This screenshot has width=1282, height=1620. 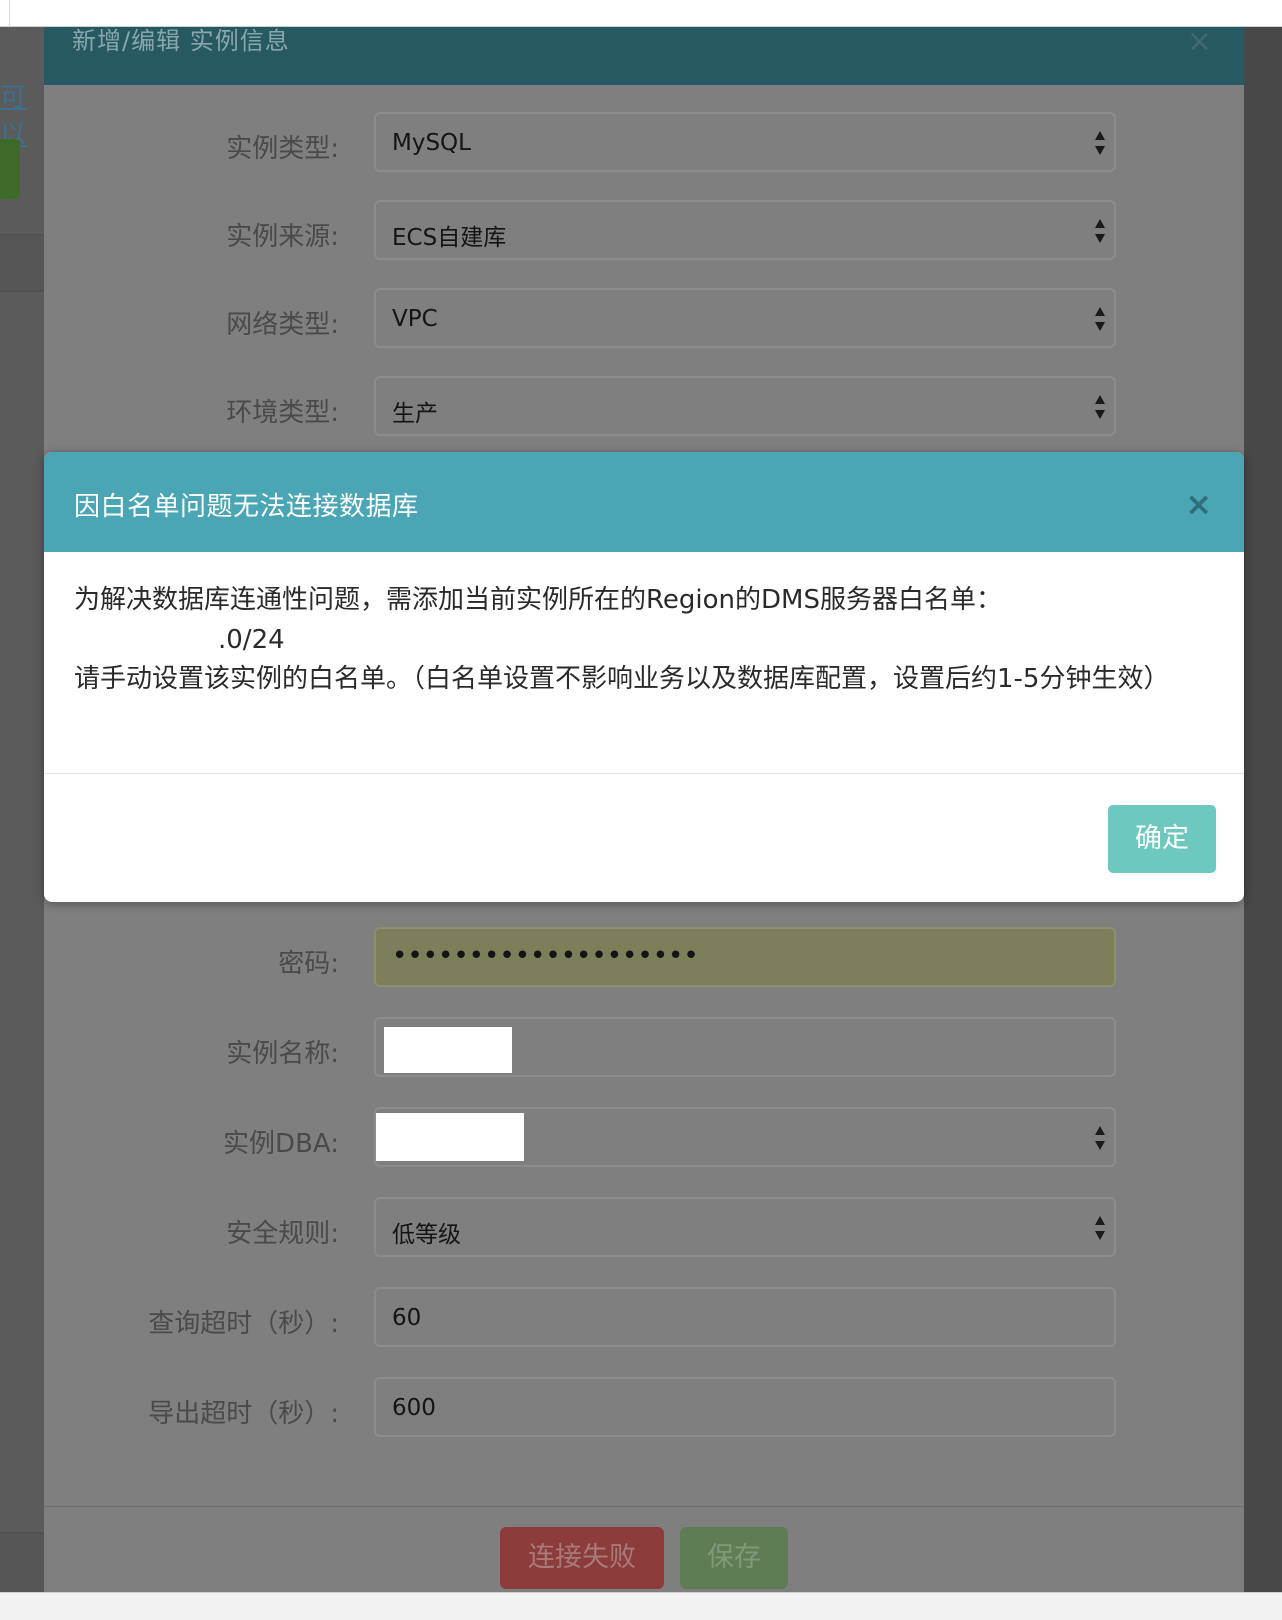 I want to click on edit-modal-close-icon: ×, so click(x=1199, y=42).